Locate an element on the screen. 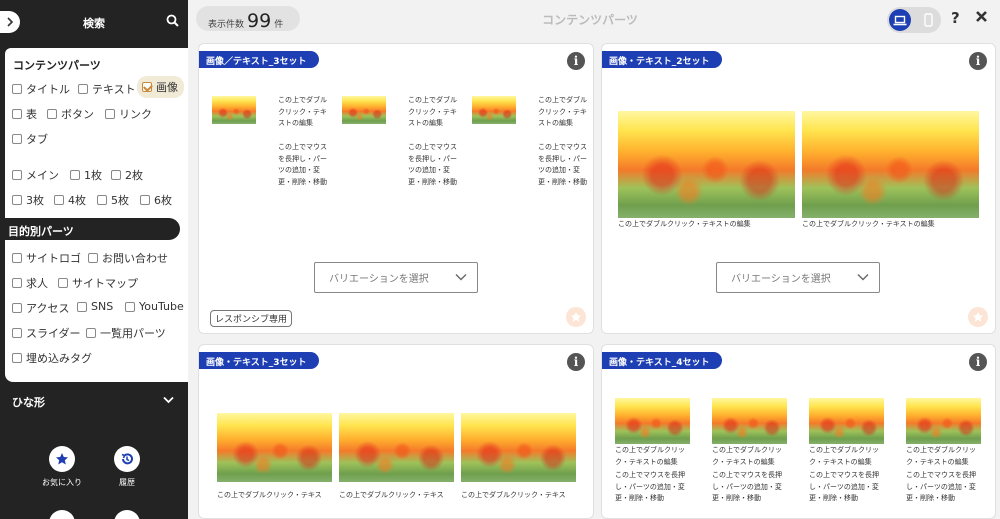 The image size is (1000, 519). filter-title-checkbox: タイトル is located at coordinates (41, 89).